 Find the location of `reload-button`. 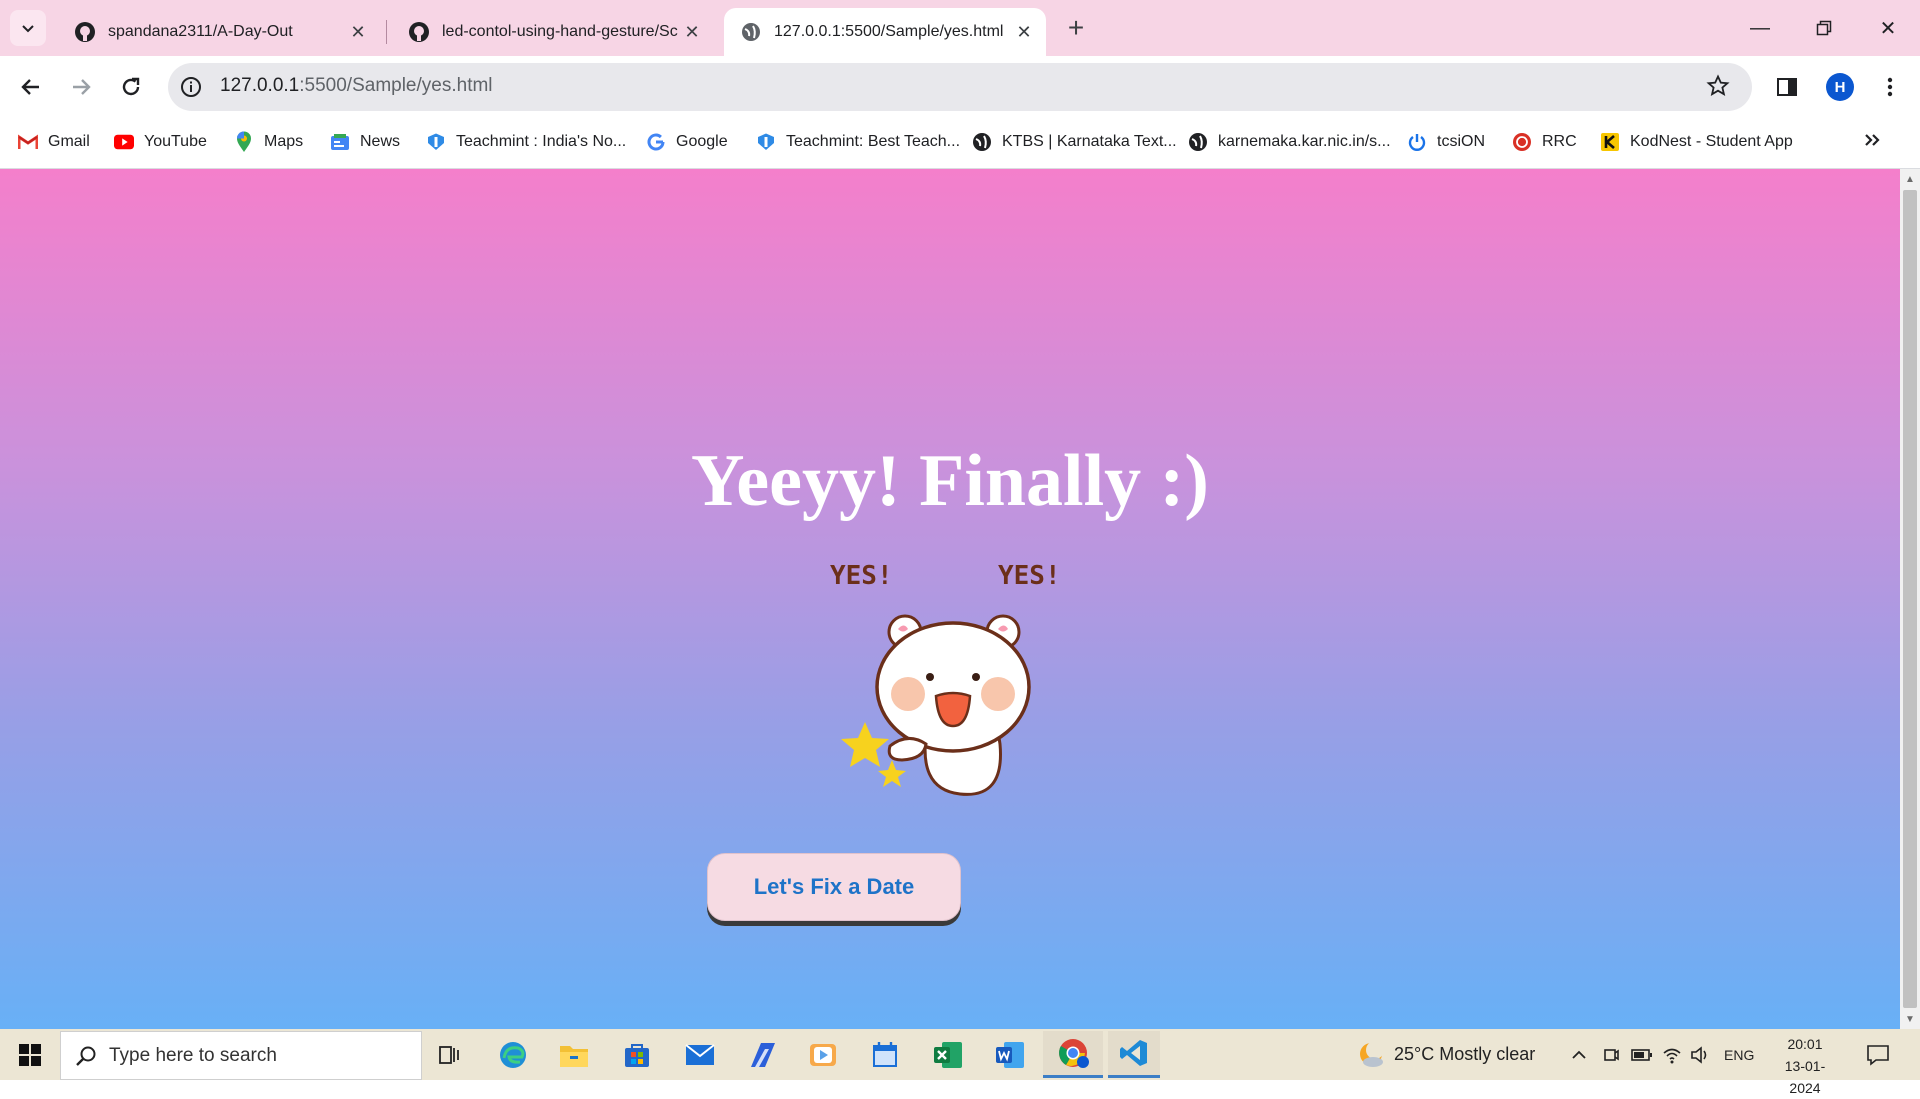

reload-button is located at coordinates (131, 87).